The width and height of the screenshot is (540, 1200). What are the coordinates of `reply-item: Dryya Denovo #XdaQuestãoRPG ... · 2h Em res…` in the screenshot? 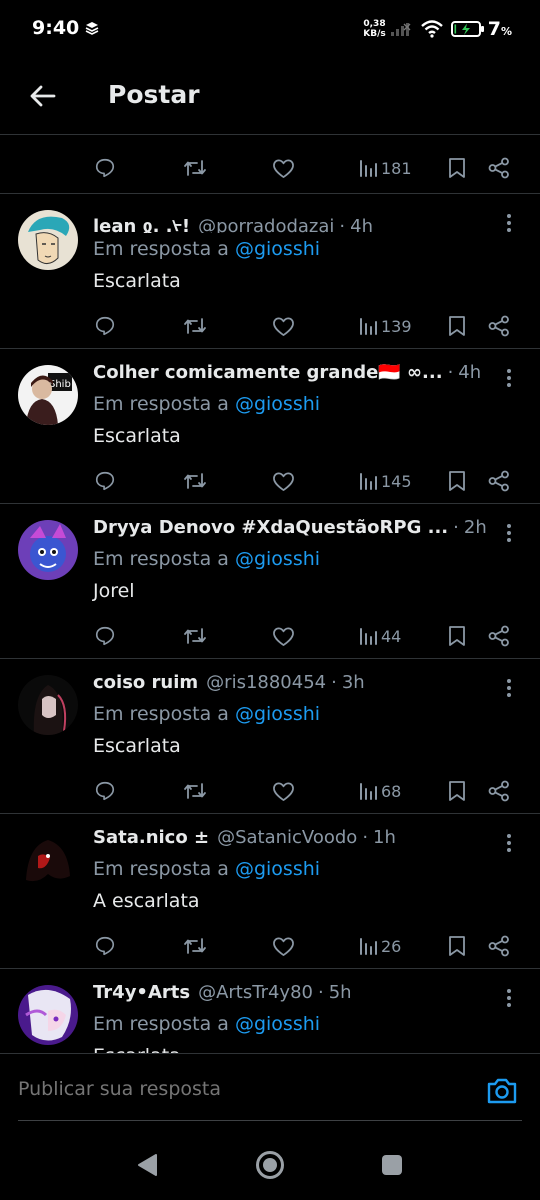 It's located at (270, 580).